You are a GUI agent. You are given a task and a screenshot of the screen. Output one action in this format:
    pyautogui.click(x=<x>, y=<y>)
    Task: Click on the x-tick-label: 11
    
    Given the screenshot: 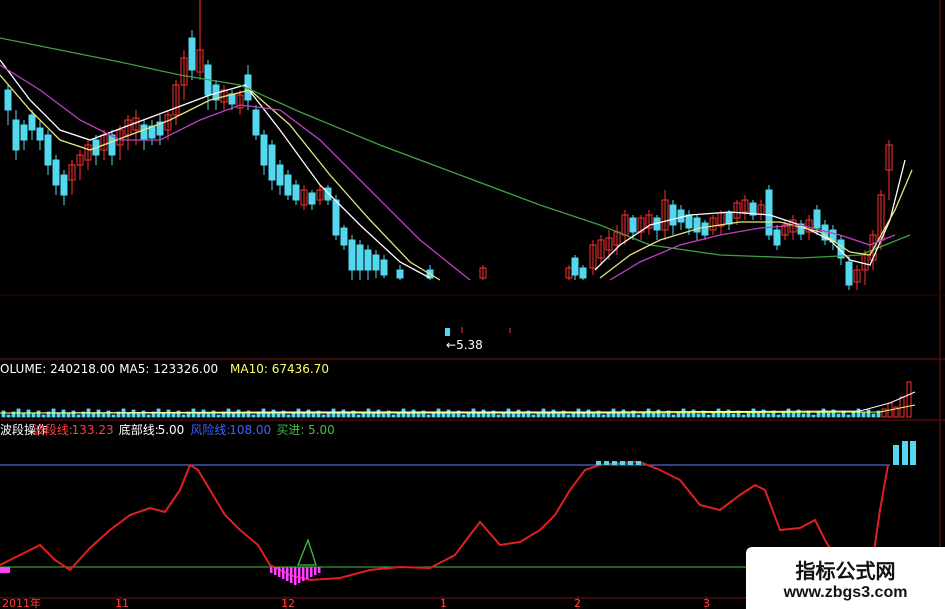 What is the action you would take?
    pyautogui.click(x=122, y=603)
    